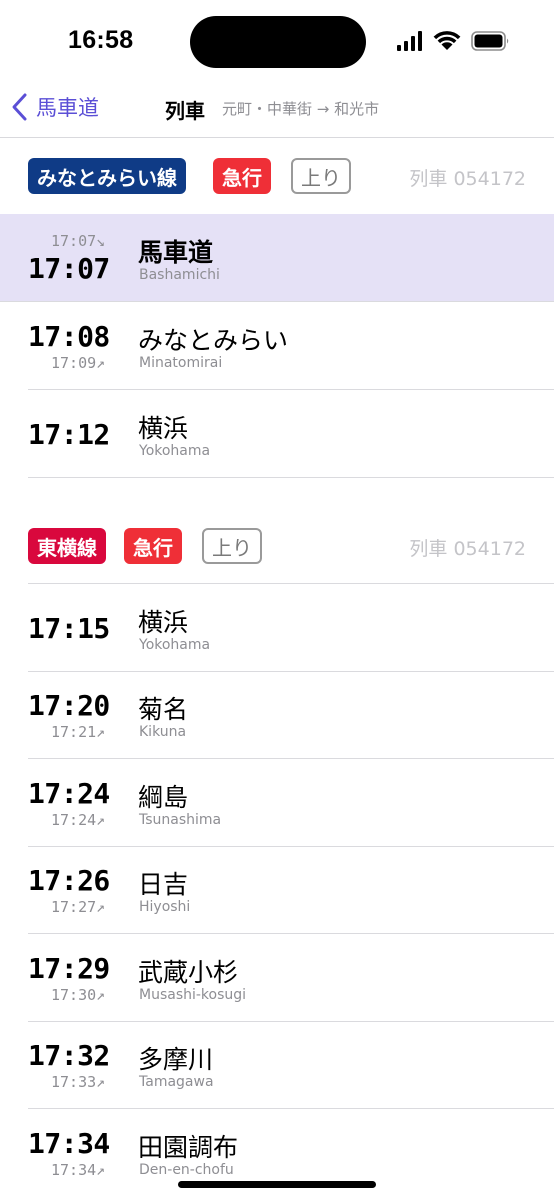 Image resolution: width=554 pixels, height=1200 pixels. What do you see at coordinates (277, 1065) in the screenshot?
I see `stop-row: 17:32 17:33↗ 多摩川 Tamagawa` at bounding box center [277, 1065].